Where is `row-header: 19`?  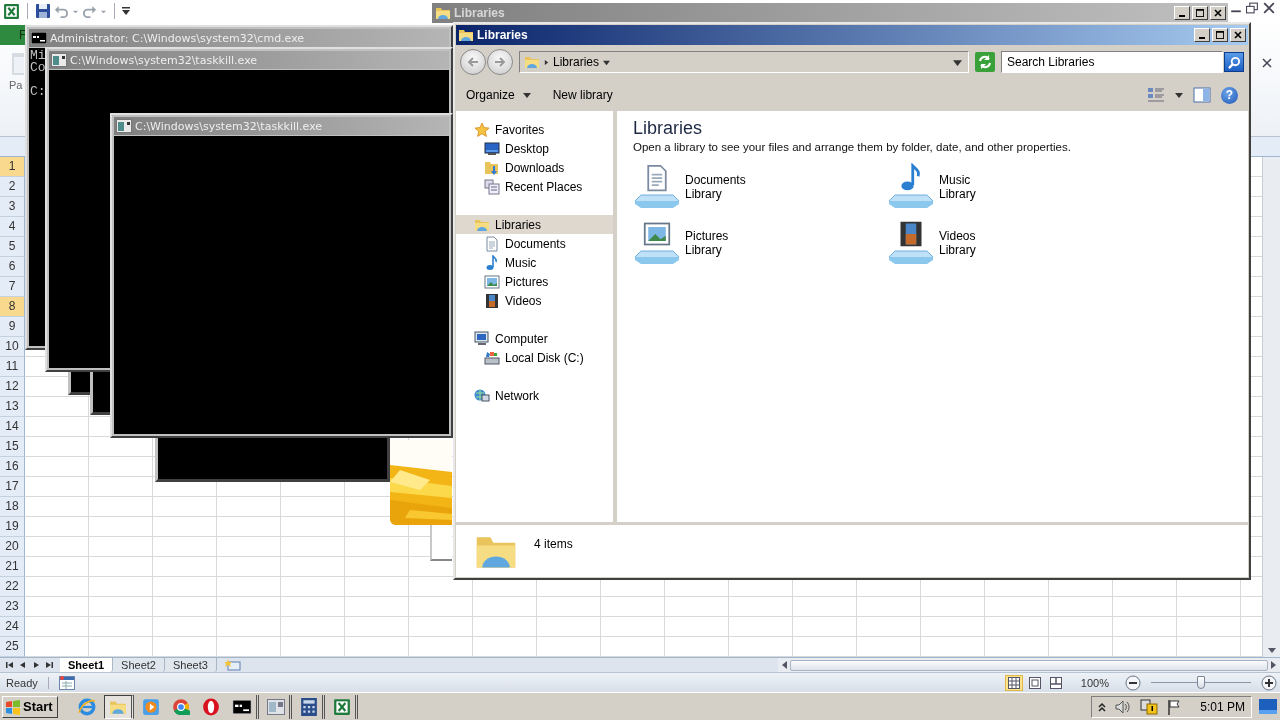
row-header: 19 is located at coordinates (12, 527).